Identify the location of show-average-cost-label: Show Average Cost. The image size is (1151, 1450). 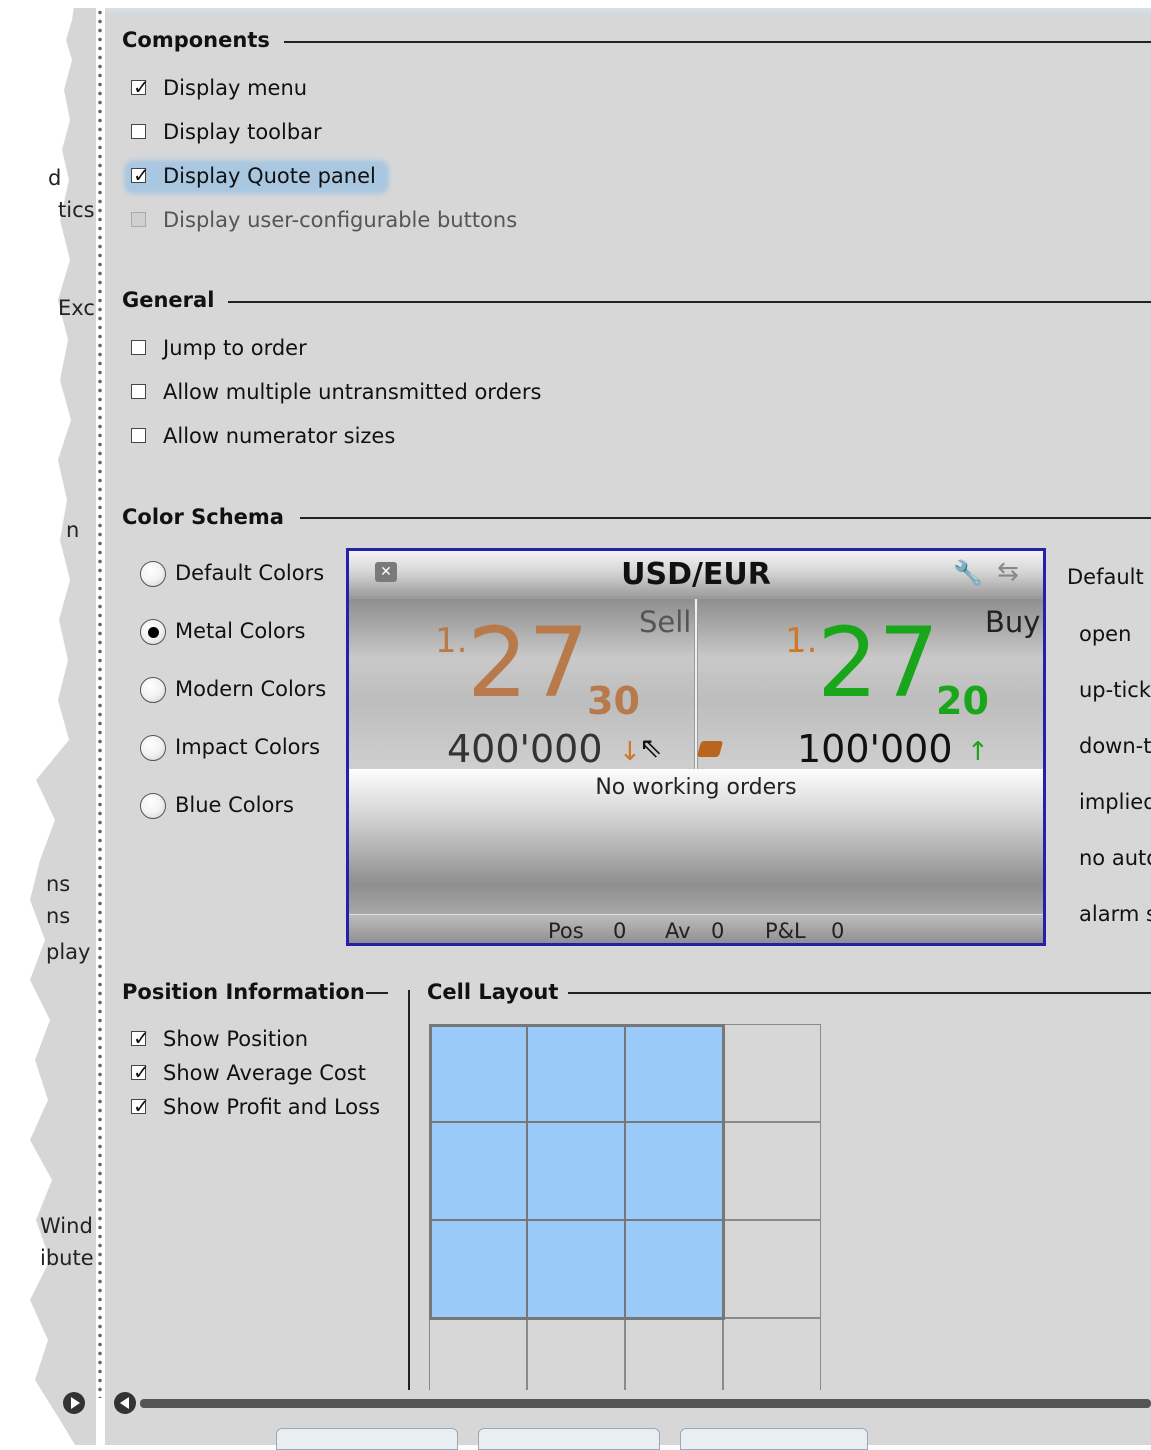
(264, 1073).